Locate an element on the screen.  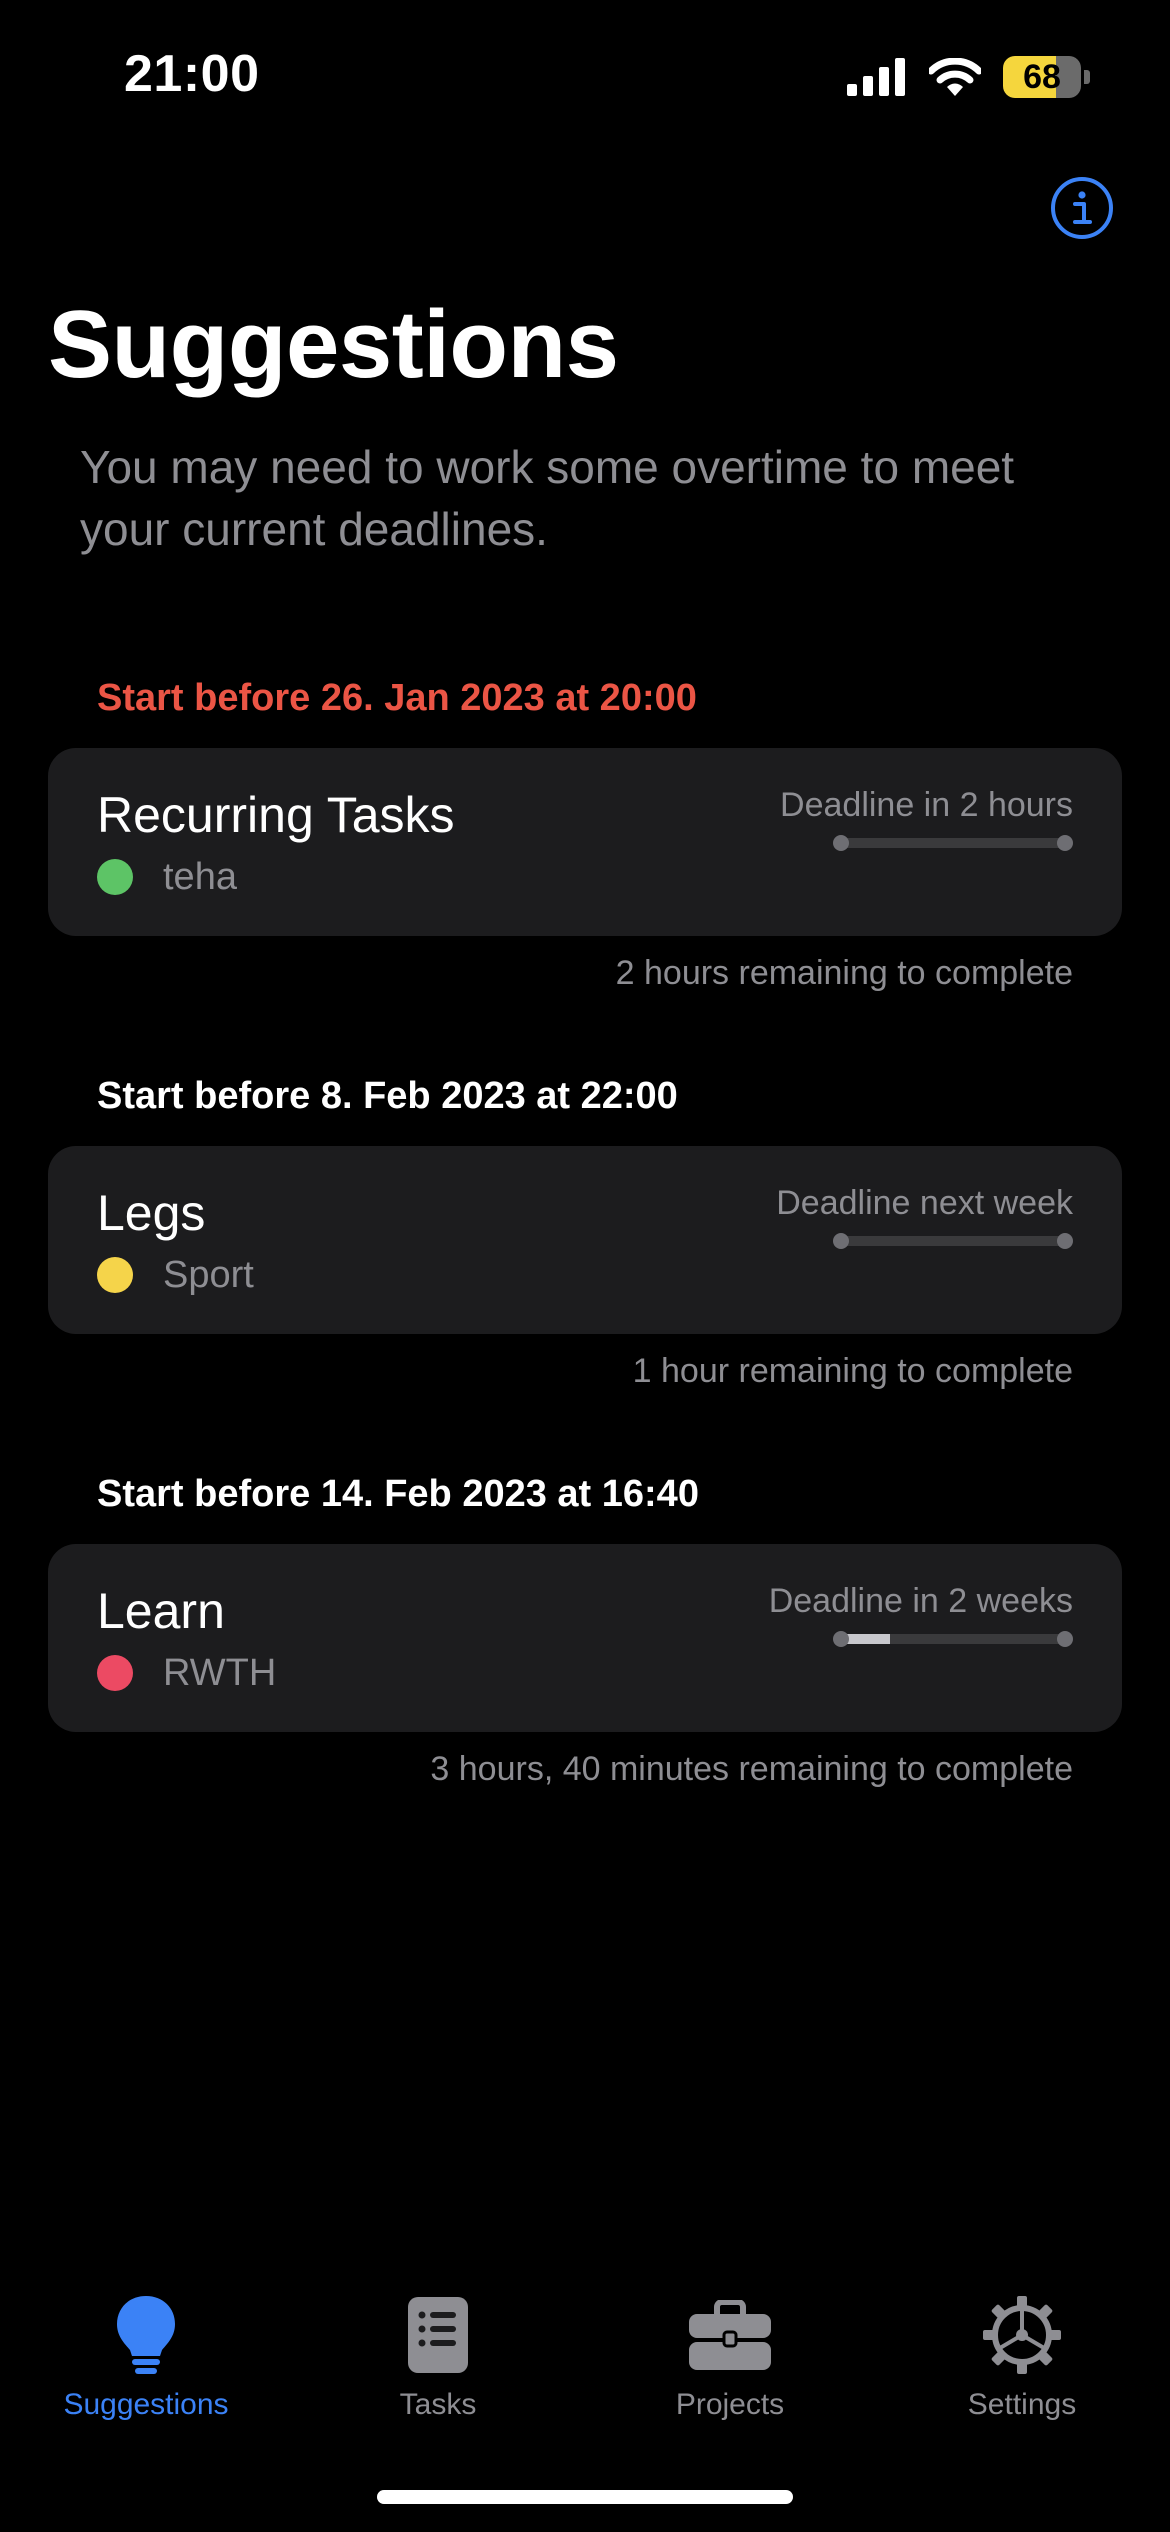
info-icon is located at coordinates (1082, 208).